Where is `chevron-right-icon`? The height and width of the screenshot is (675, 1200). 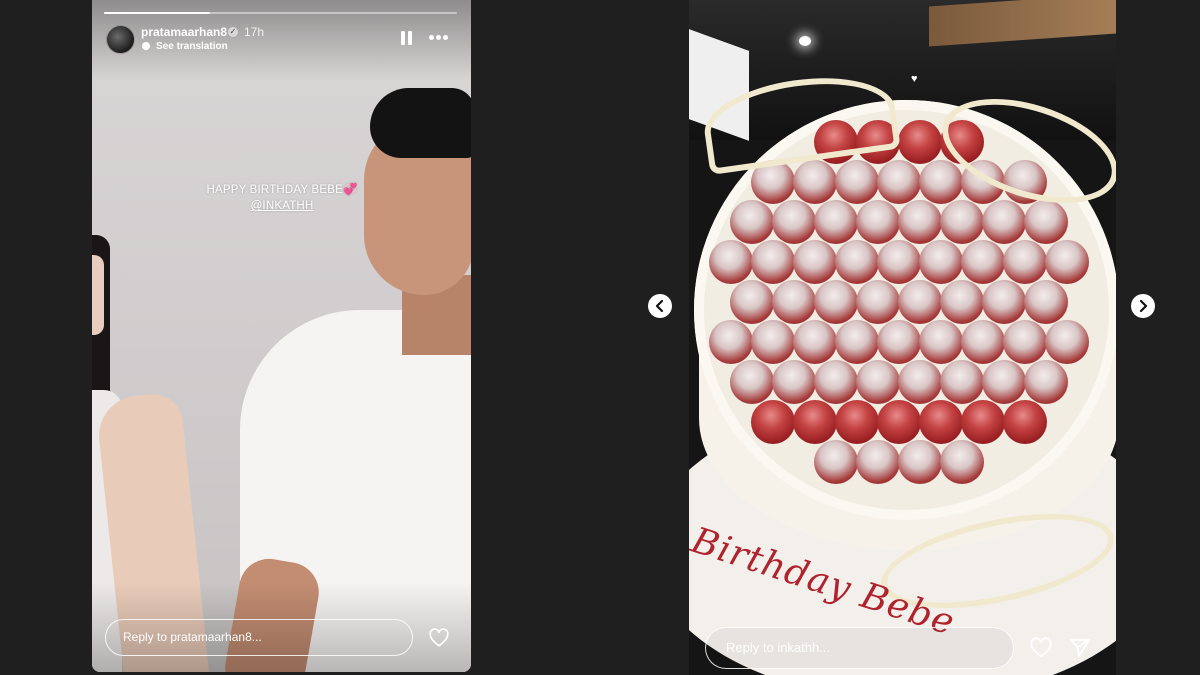 chevron-right-icon is located at coordinates (1143, 306).